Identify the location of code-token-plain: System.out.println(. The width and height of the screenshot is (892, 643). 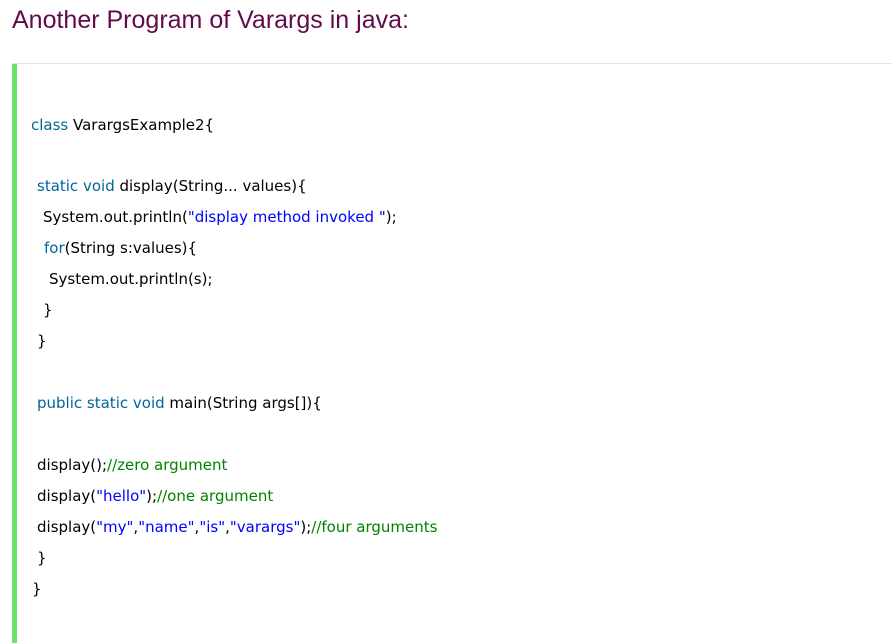
(115, 217).